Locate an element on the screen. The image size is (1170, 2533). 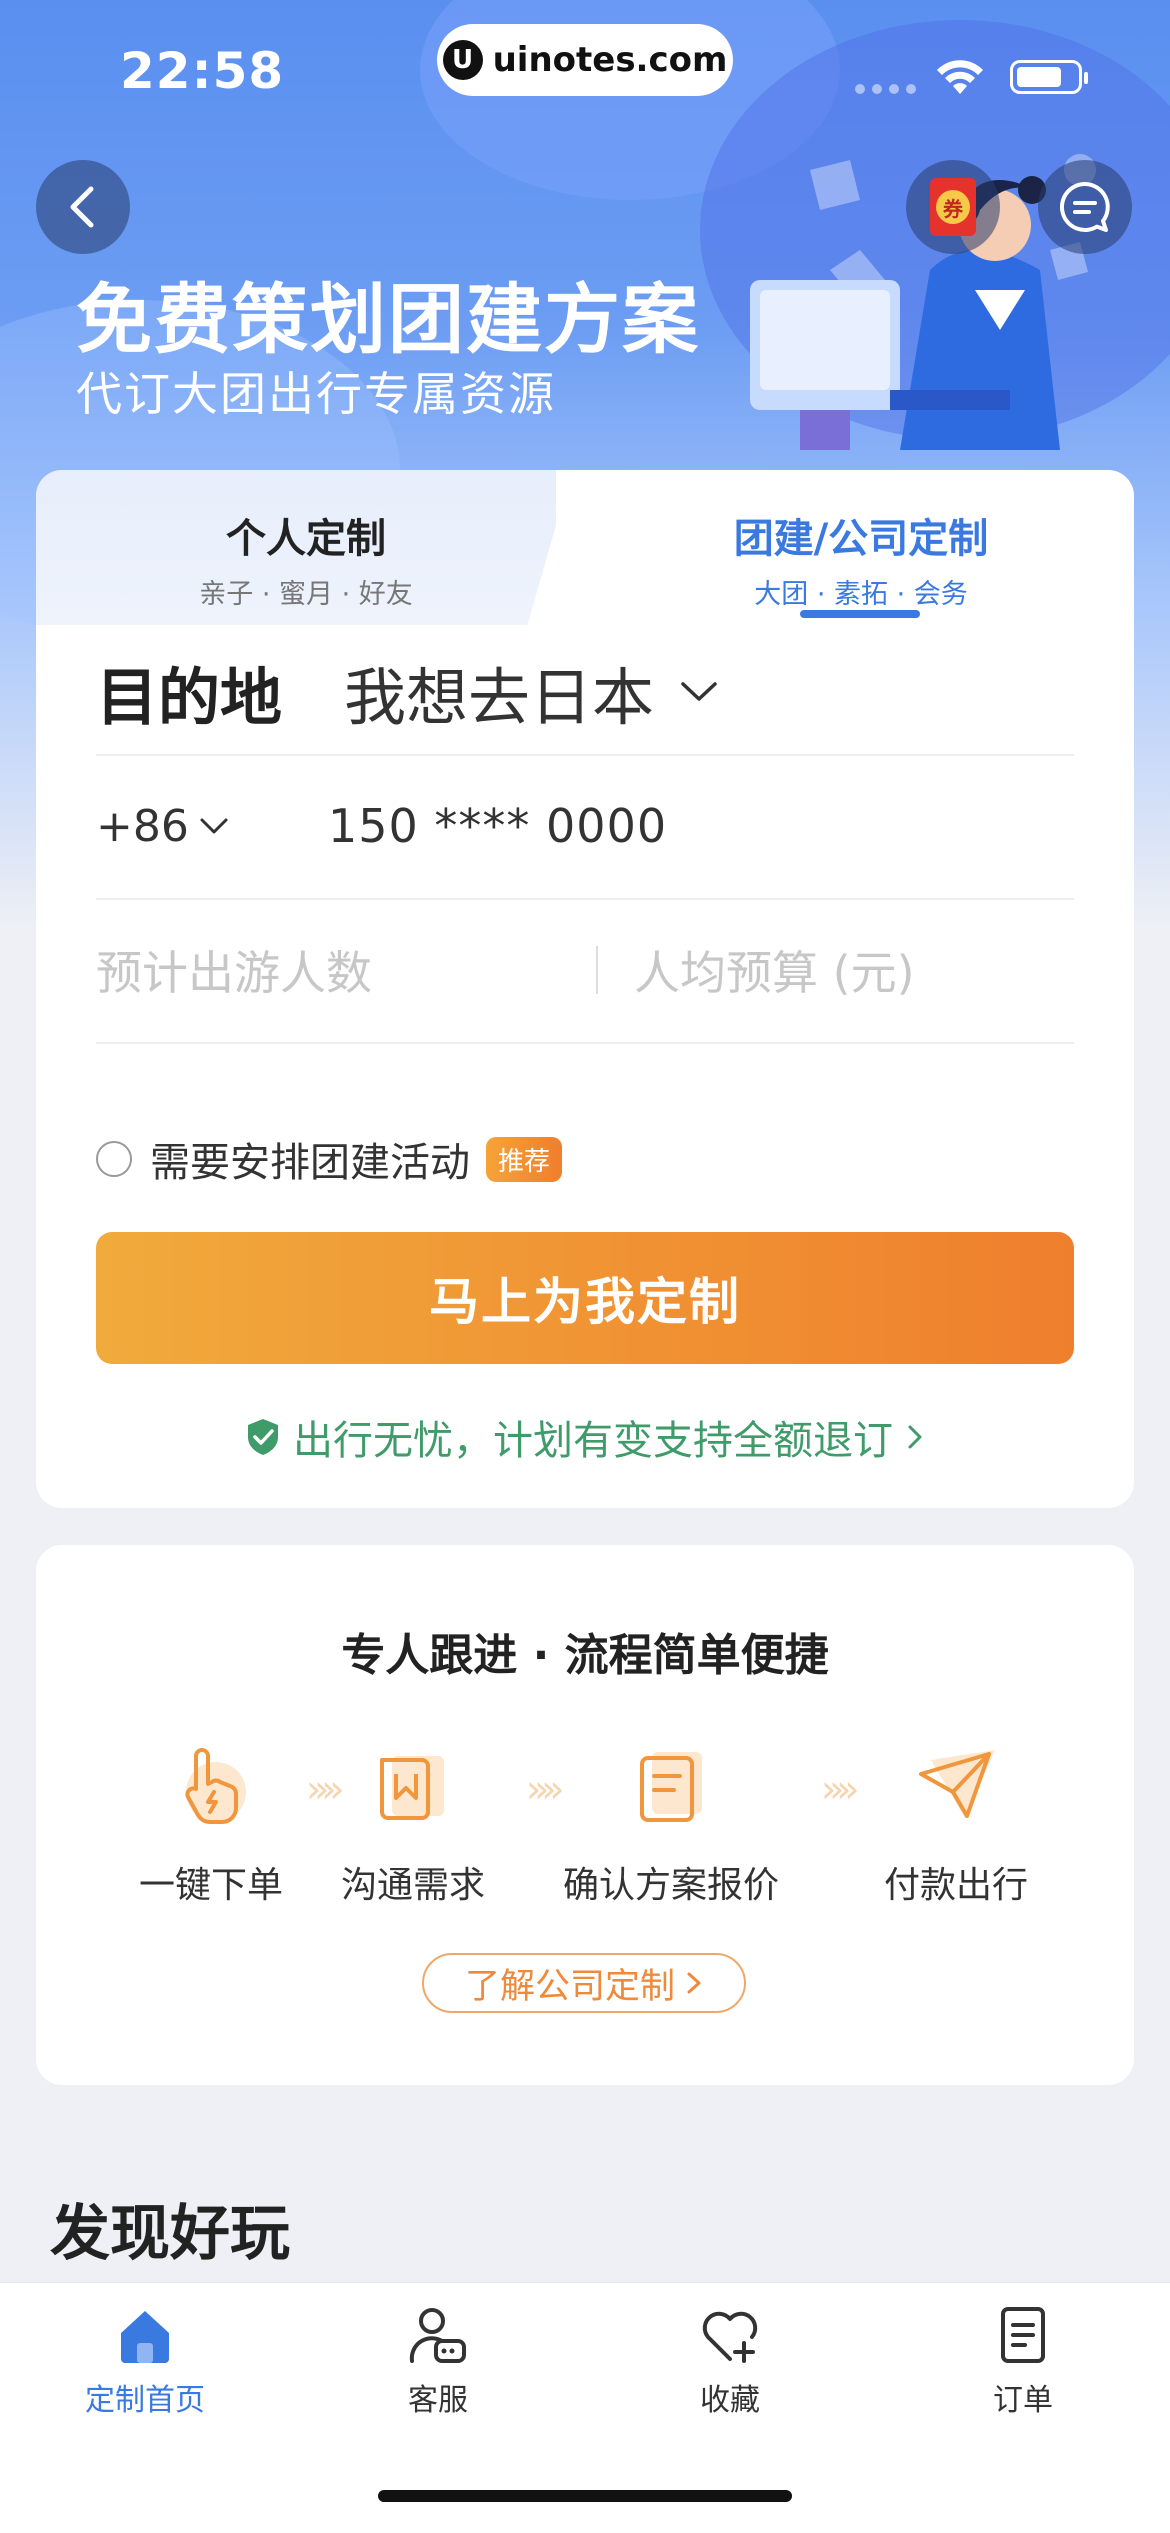
coupon-button: 券 is located at coordinates (953, 207).